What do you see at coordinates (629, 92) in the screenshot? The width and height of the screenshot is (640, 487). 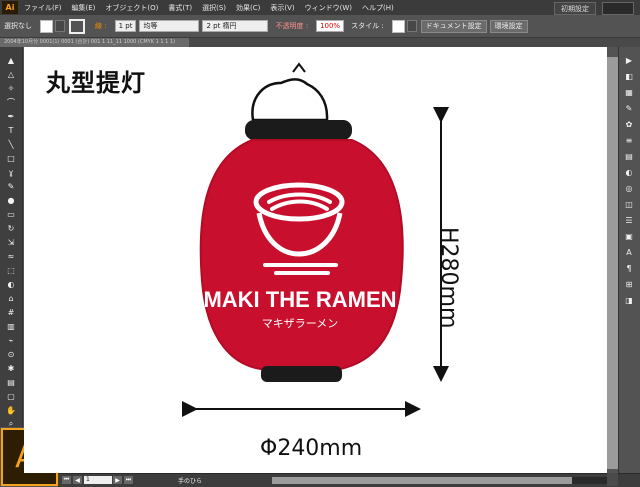 I see `swatches-panel-icon: ▦` at bounding box center [629, 92].